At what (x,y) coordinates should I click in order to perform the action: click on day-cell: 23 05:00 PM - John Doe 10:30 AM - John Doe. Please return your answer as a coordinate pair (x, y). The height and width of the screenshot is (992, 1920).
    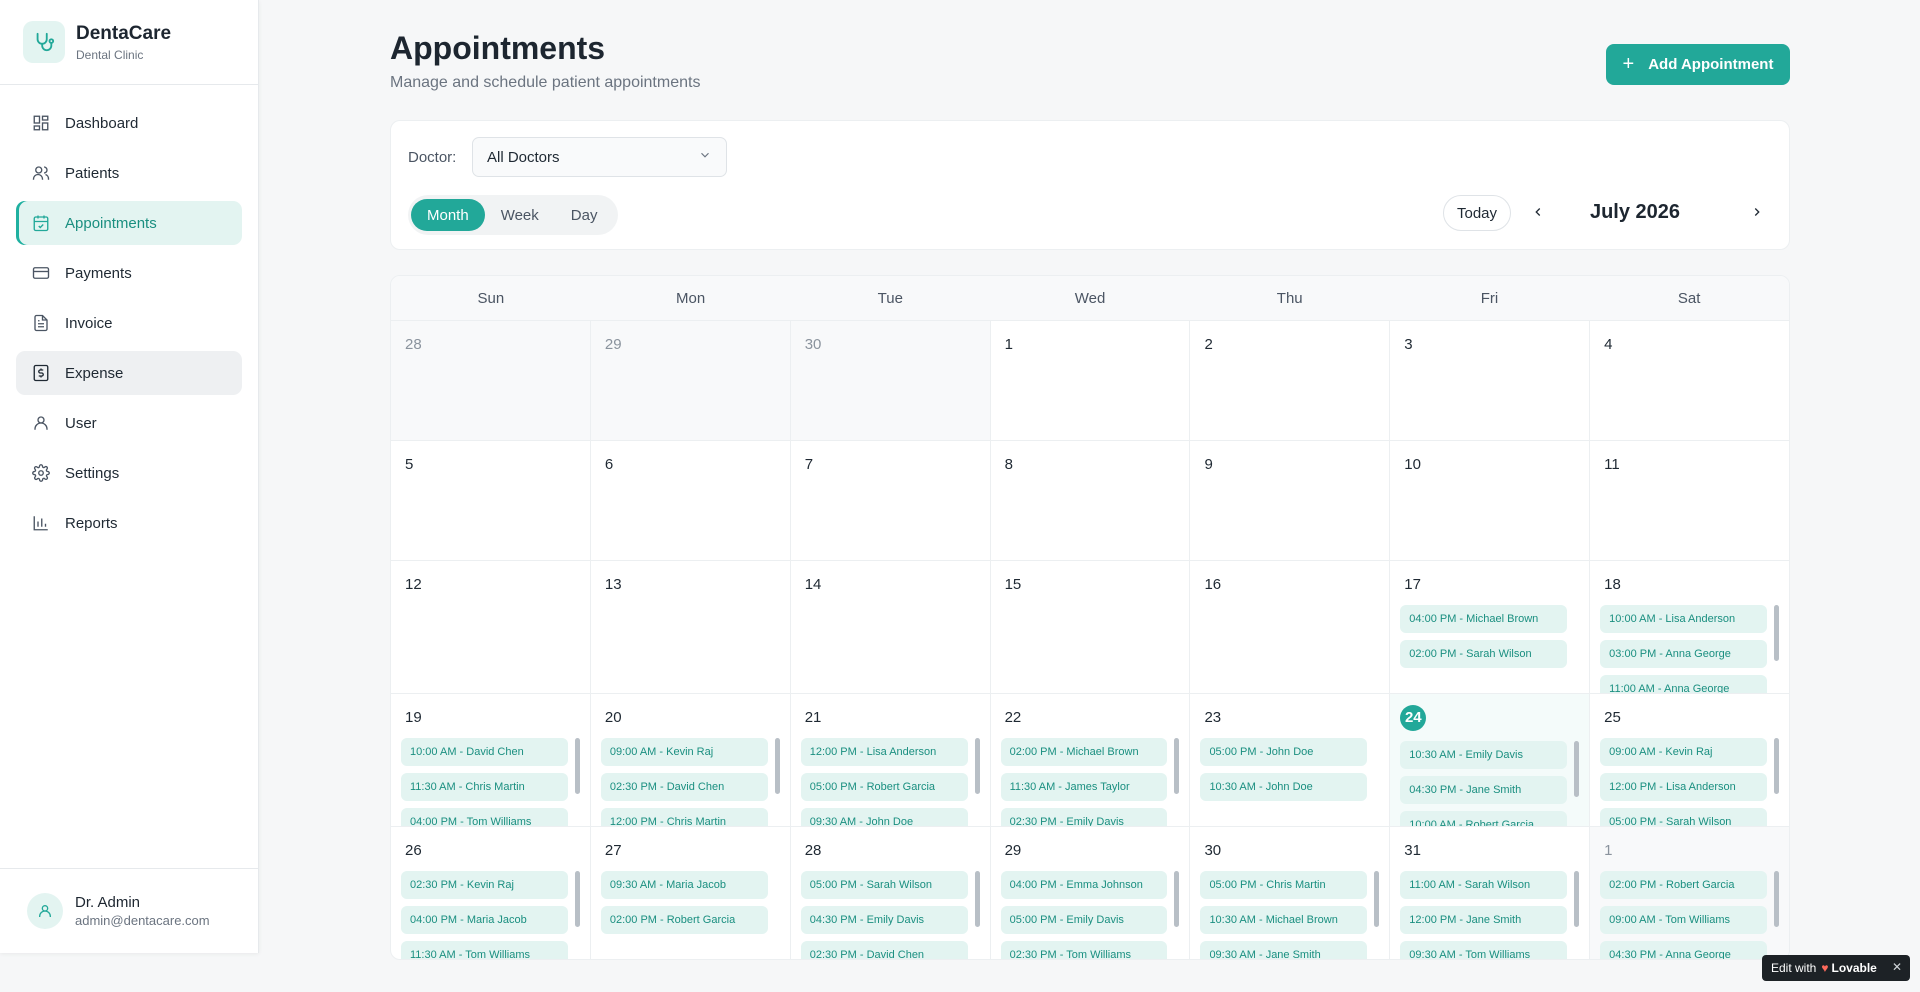
    Looking at the image, I should click on (1290, 760).